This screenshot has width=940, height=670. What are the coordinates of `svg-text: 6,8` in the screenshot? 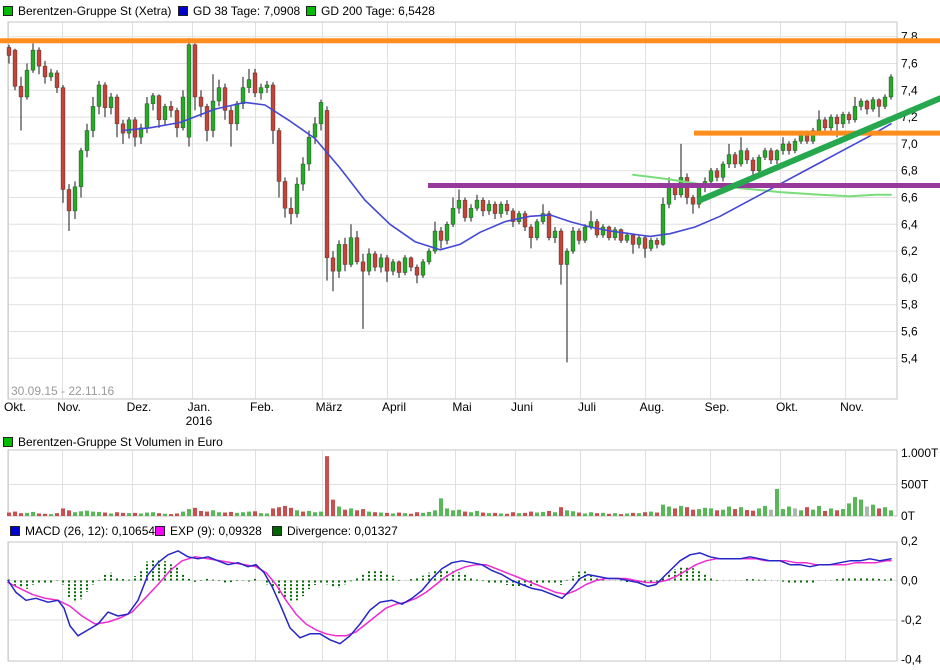 It's located at (909, 171).